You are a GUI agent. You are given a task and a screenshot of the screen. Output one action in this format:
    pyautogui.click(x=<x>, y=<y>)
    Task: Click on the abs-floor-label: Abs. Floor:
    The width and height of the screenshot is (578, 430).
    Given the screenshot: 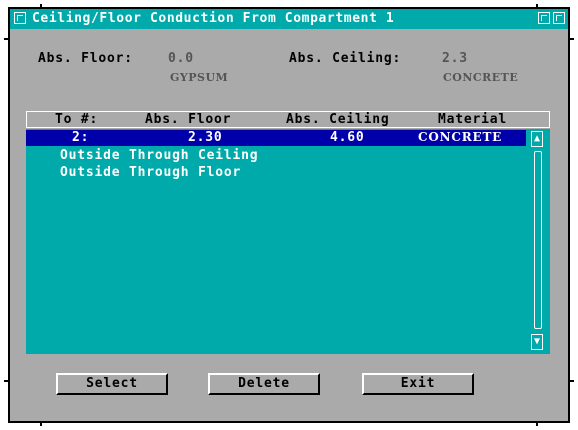 What is the action you would take?
    pyautogui.click(x=85, y=58)
    